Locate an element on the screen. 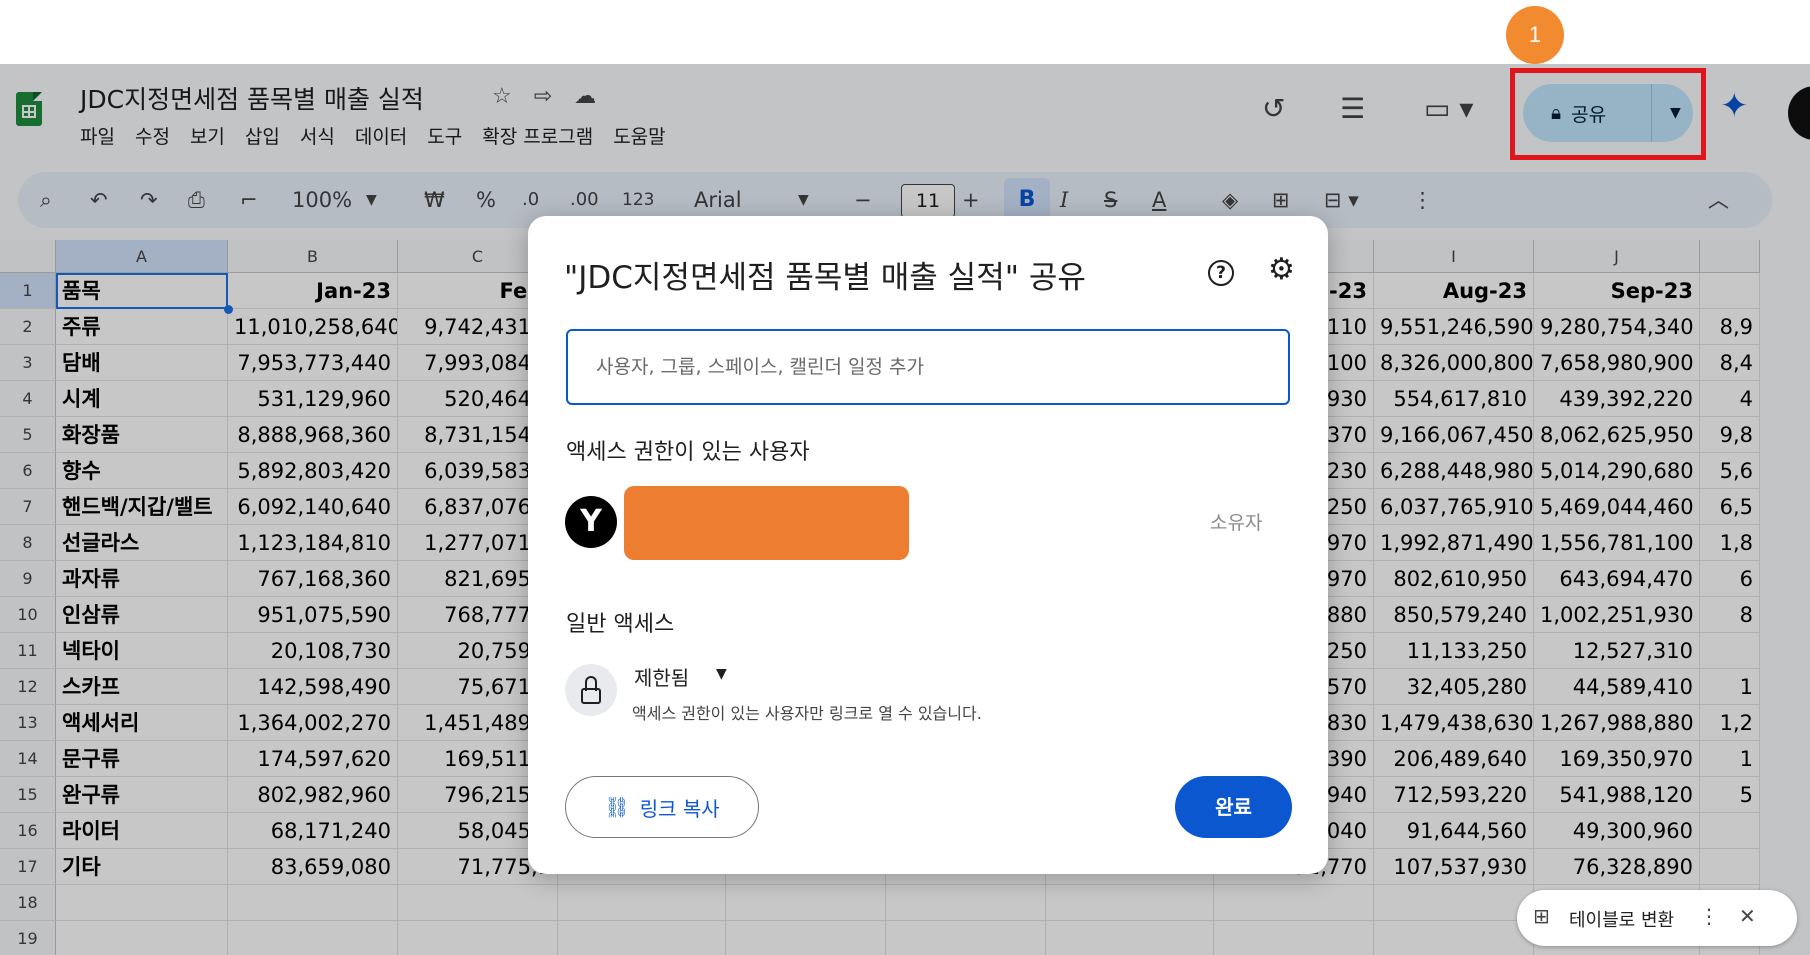 Image resolution: width=1810 pixels, height=955 pixels. access-dropdown-icon: ▼ is located at coordinates (721, 674).